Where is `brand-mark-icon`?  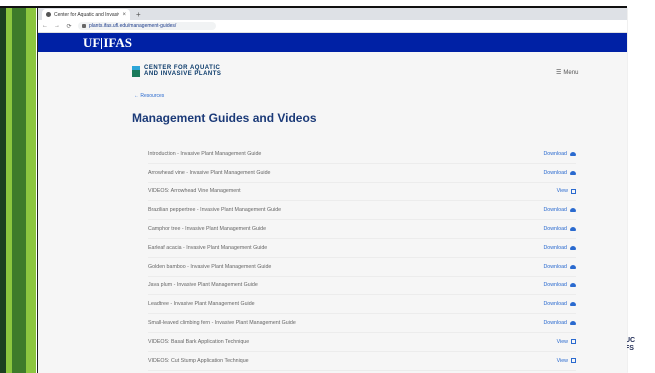
brand-mark-icon is located at coordinates (136, 71).